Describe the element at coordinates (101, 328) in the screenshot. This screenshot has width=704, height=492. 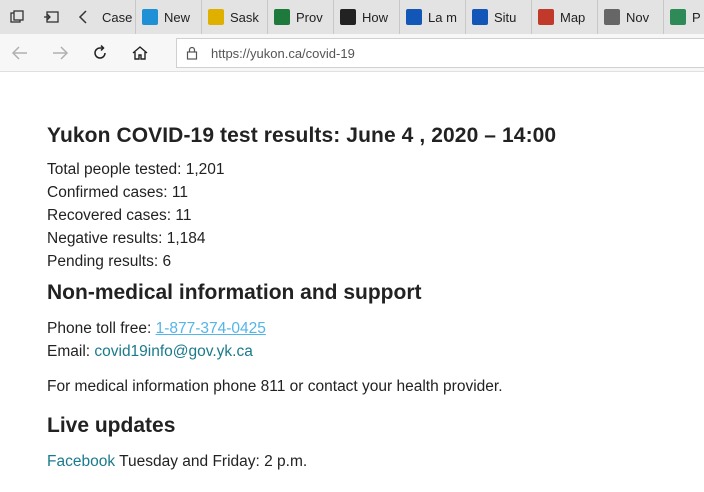
I see `phone-label: Phone toll free:` at that location.